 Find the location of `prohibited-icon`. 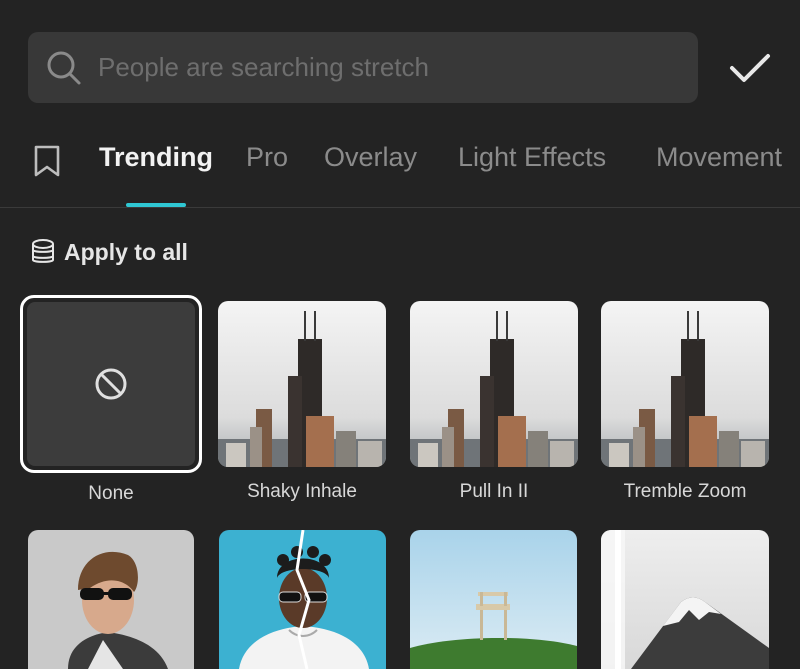

prohibited-icon is located at coordinates (111, 384).